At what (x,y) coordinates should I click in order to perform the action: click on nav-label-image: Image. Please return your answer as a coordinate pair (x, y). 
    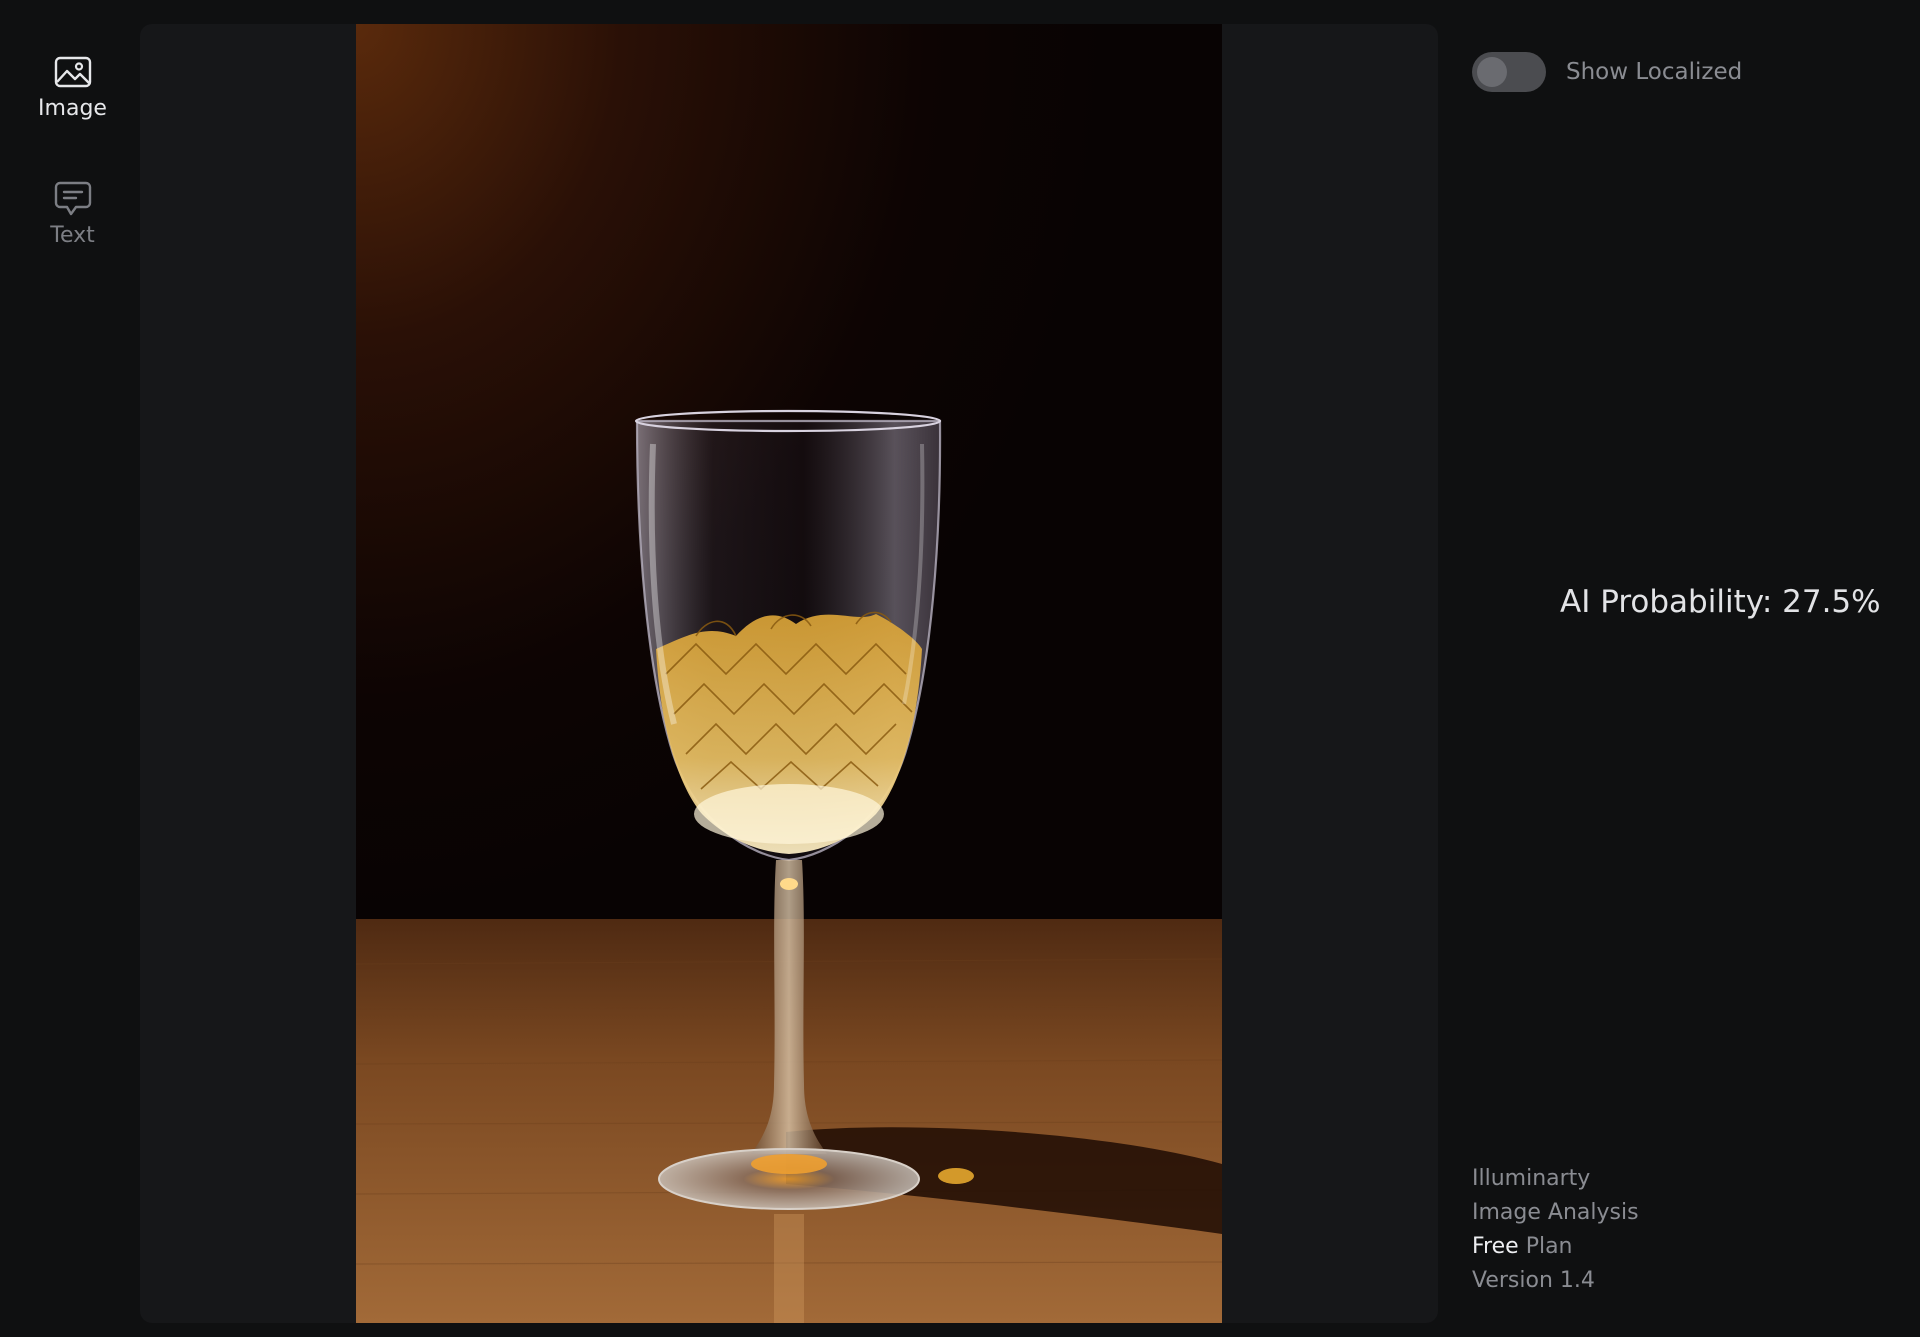
    Looking at the image, I should click on (72, 108).